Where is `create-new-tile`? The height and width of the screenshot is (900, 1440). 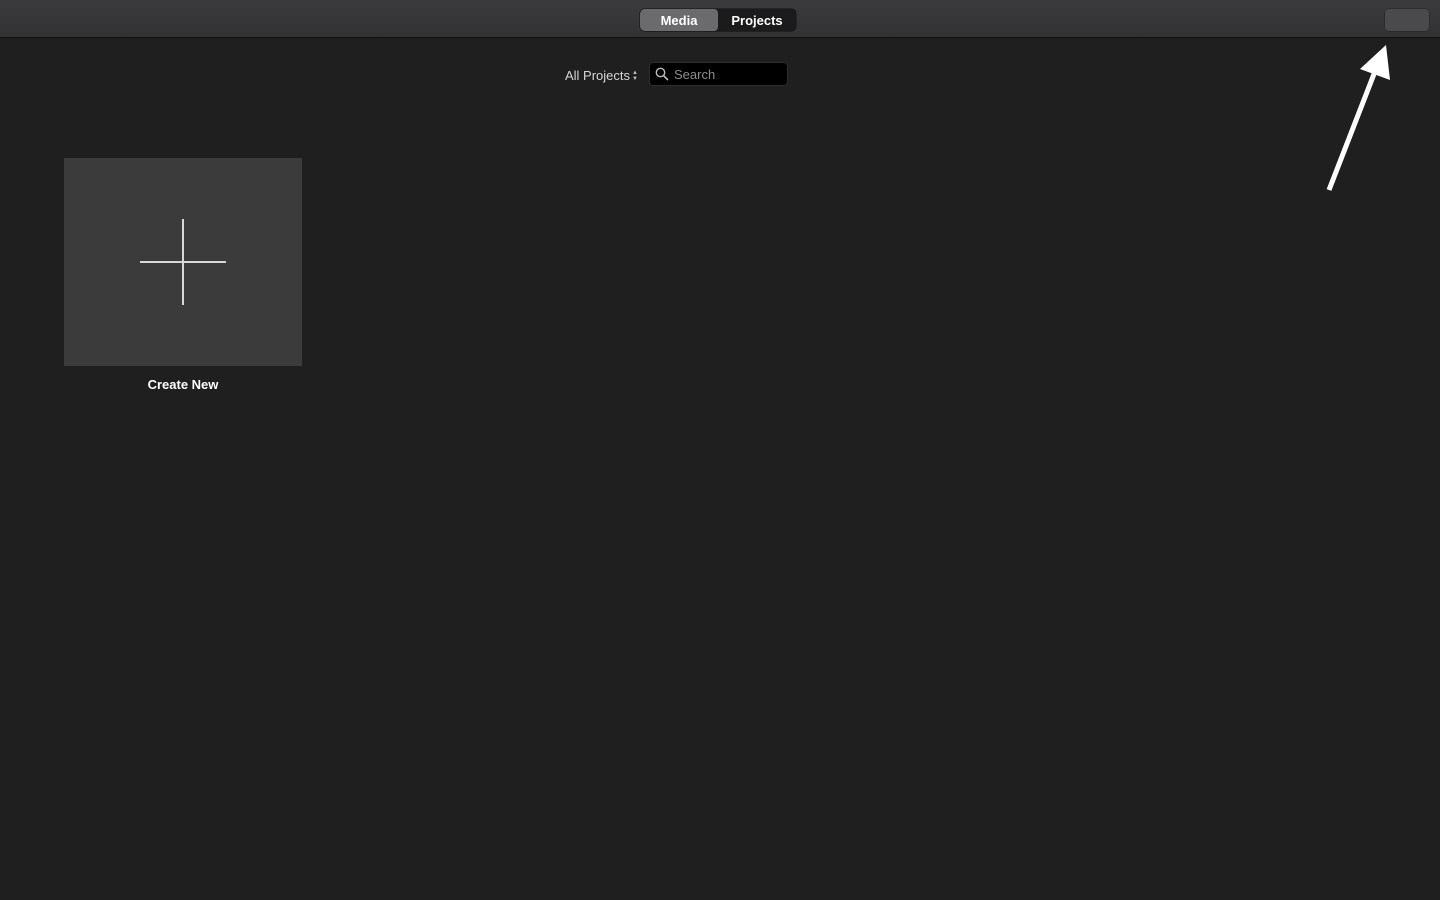 create-new-tile is located at coordinates (183, 262).